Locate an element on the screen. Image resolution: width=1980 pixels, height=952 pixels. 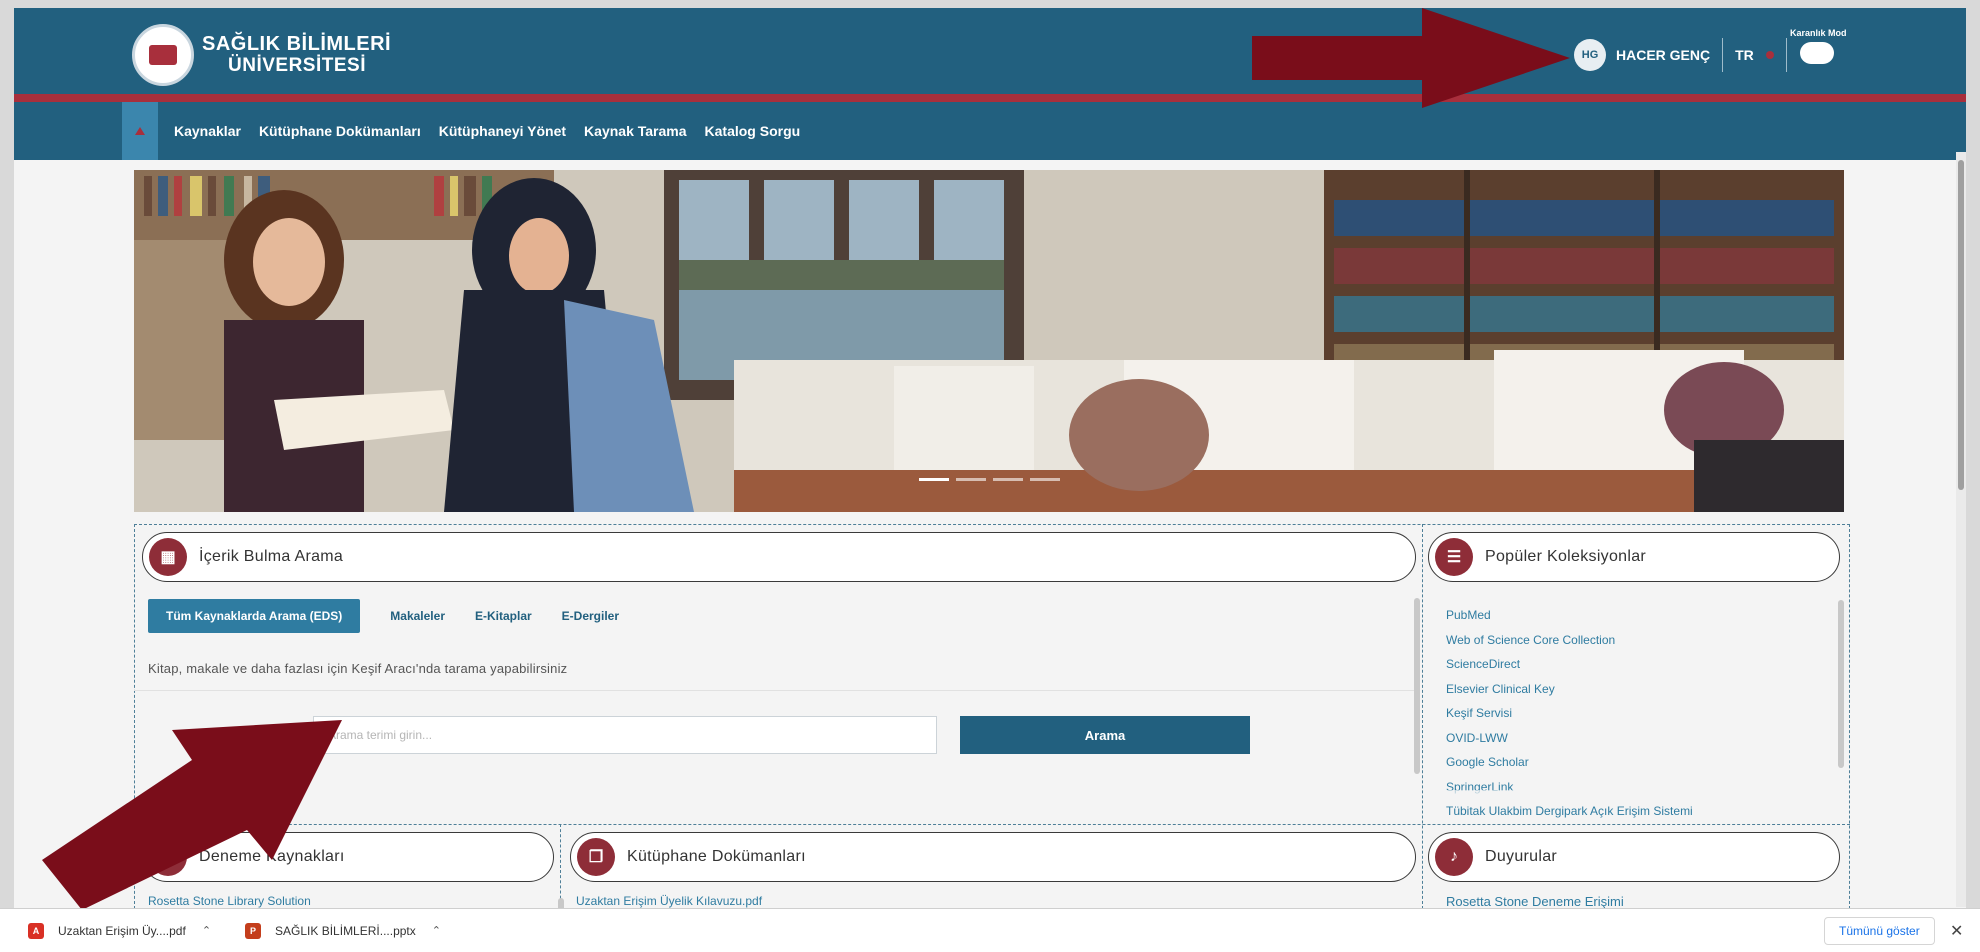
show-all-downloads-button: Tümünü göster is located at coordinates (1879, 931).